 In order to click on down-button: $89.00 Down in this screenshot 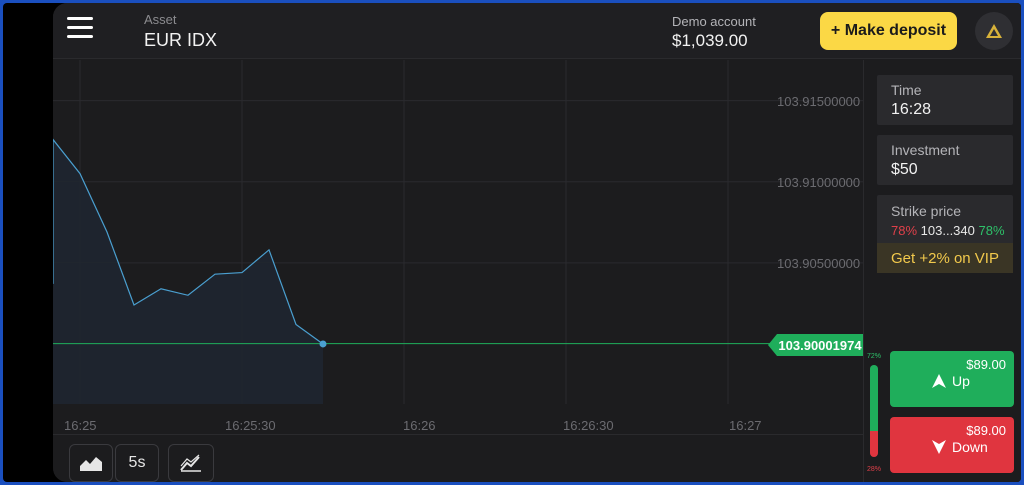, I will do `click(952, 445)`.